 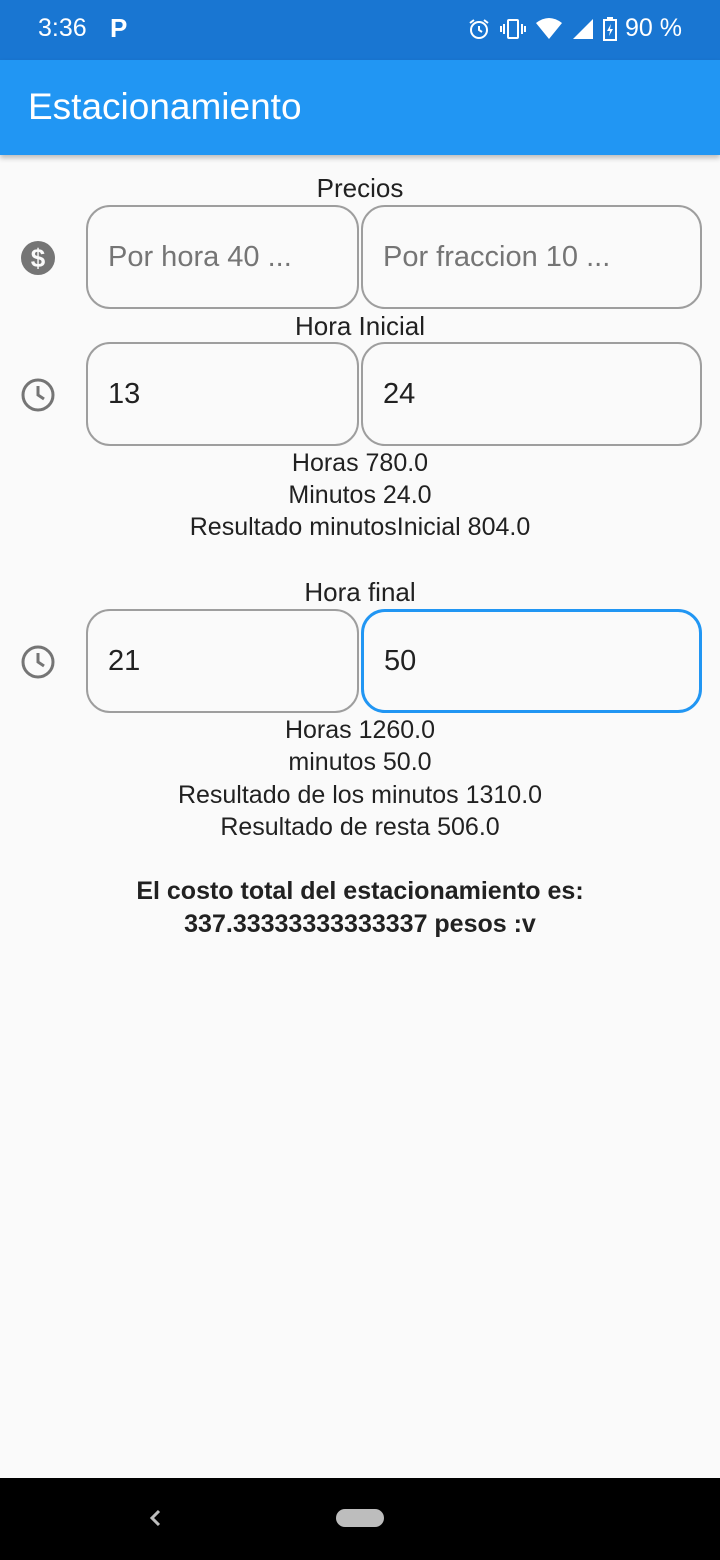 What do you see at coordinates (360, 827) in the screenshot?
I see `resultado-resta-text: Resultado de resta 506.0` at bounding box center [360, 827].